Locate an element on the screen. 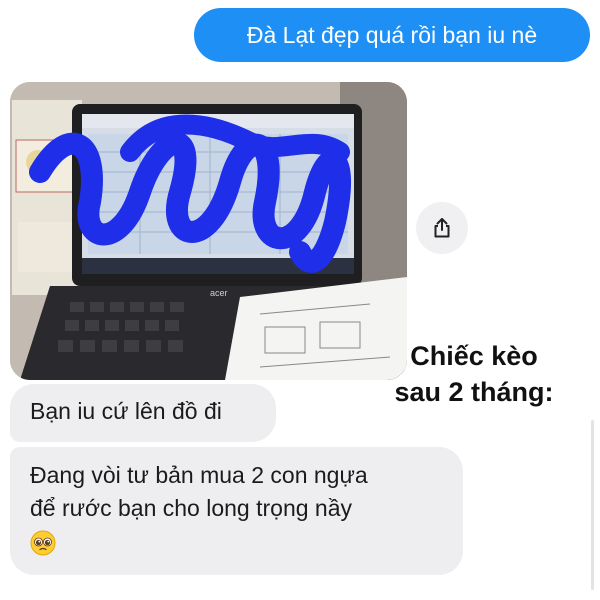 Image resolution: width=600 pixels, height=600 pixels. caption-line-2: sau 2 tháng: is located at coordinates (474, 392).